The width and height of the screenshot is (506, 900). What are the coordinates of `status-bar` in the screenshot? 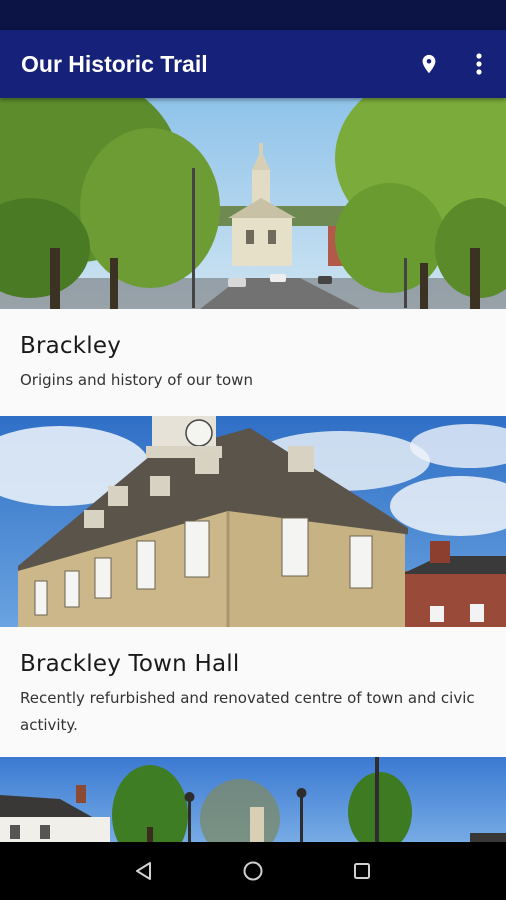 It's located at (253, 15).